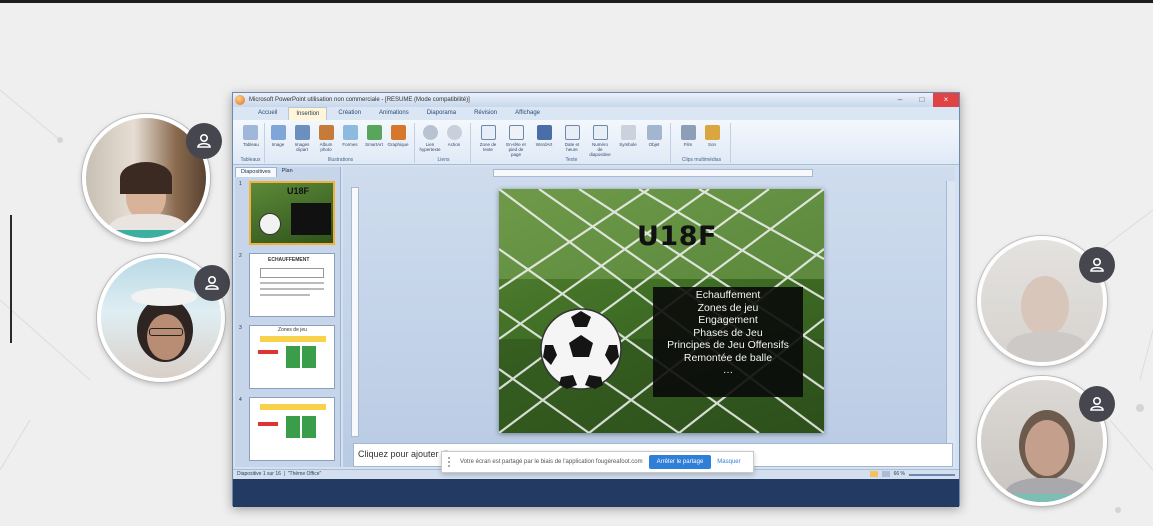 Image resolution: width=1153 pixels, height=526 pixels. I want to click on symbol-icon, so click(628, 132).